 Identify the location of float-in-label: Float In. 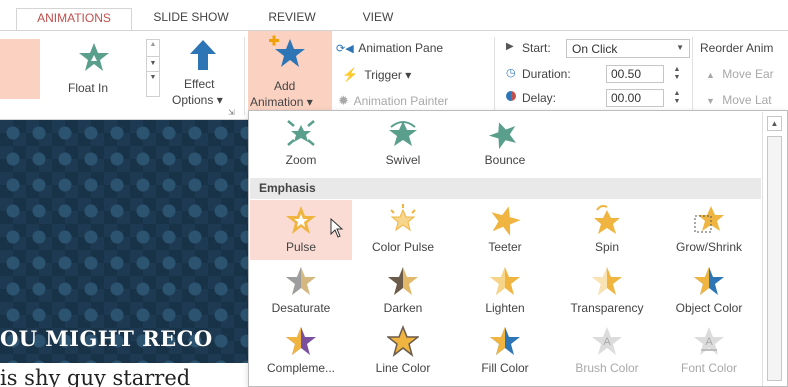
(88, 88).